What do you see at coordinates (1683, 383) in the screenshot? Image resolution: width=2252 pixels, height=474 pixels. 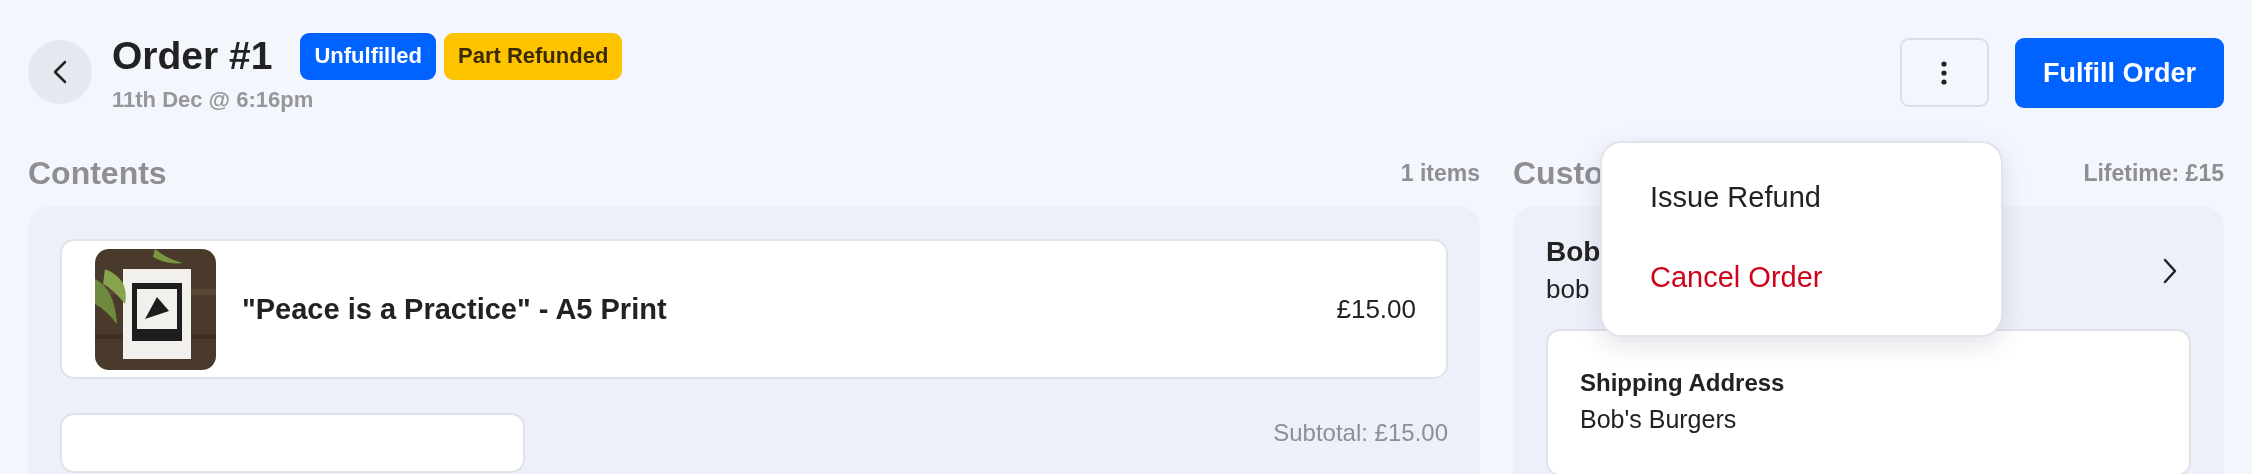 I see `shipping-title: Shipping Address` at bounding box center [1683, 383].